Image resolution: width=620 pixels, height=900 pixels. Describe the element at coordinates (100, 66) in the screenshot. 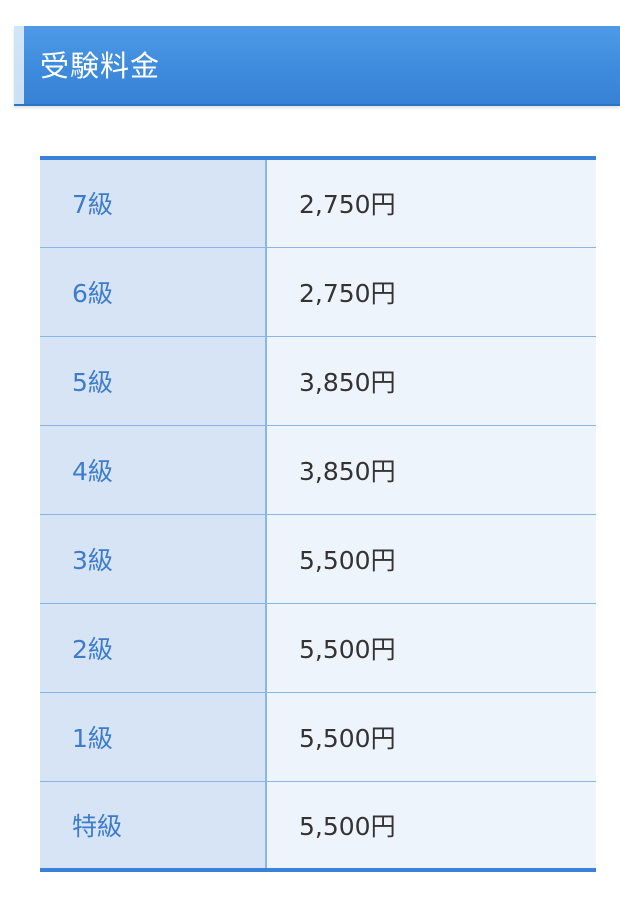

I see `section-title: 受験料金` at that location.